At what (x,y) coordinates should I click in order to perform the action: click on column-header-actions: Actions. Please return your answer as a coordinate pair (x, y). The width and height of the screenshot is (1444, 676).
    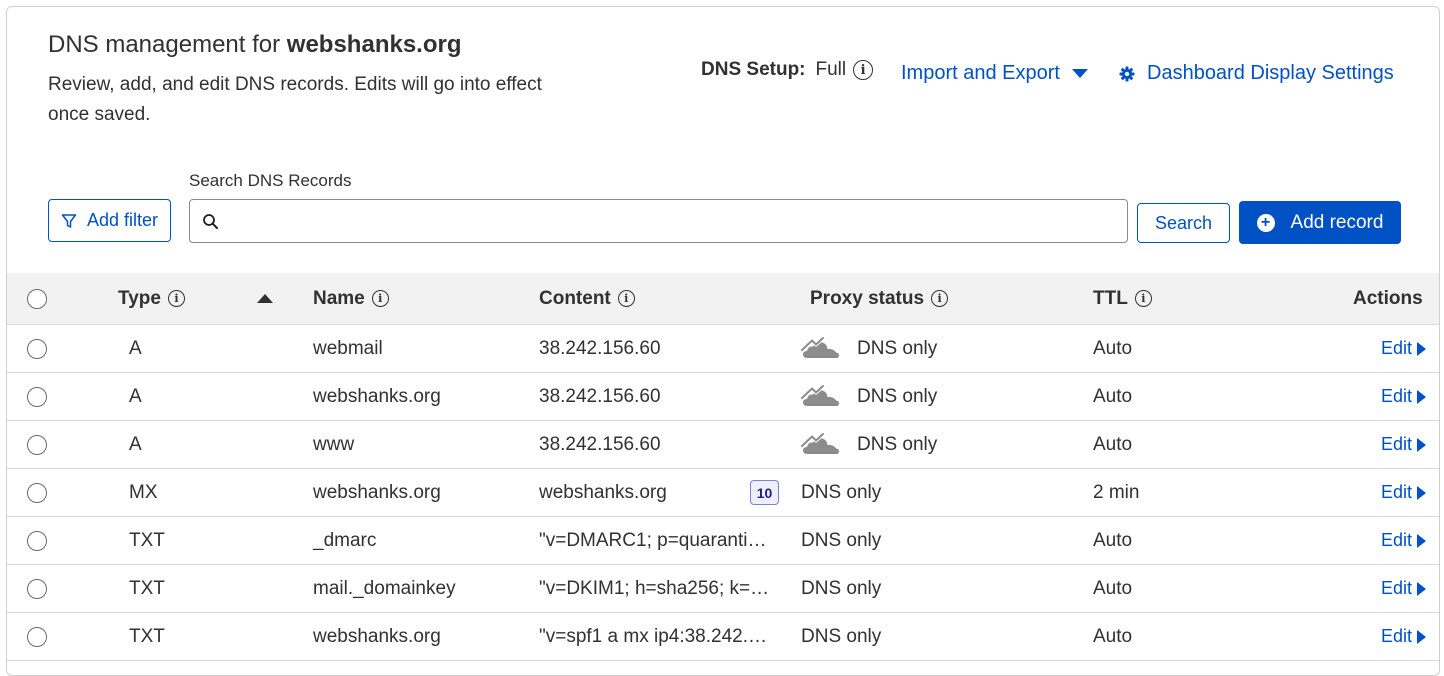
    Looking at the image, I should click on (1388, 298).